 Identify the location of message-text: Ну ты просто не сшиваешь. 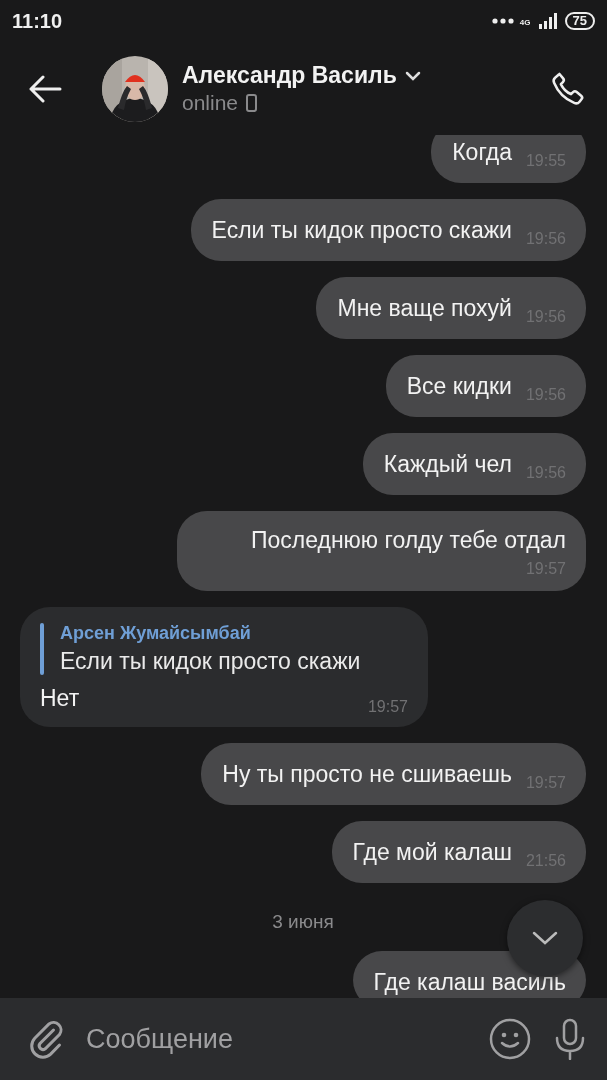
(367, 774).